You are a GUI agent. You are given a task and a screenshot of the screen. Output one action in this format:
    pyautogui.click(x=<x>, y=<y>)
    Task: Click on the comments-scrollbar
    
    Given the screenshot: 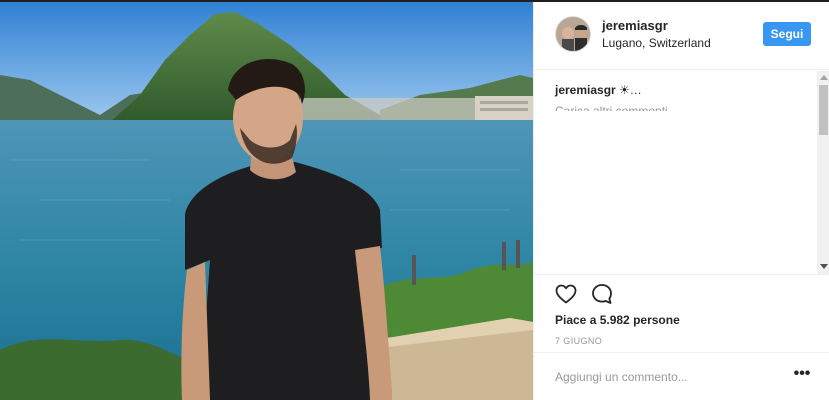 What is the action you would take?
    pyautogui.click(x=823, y=172)
    